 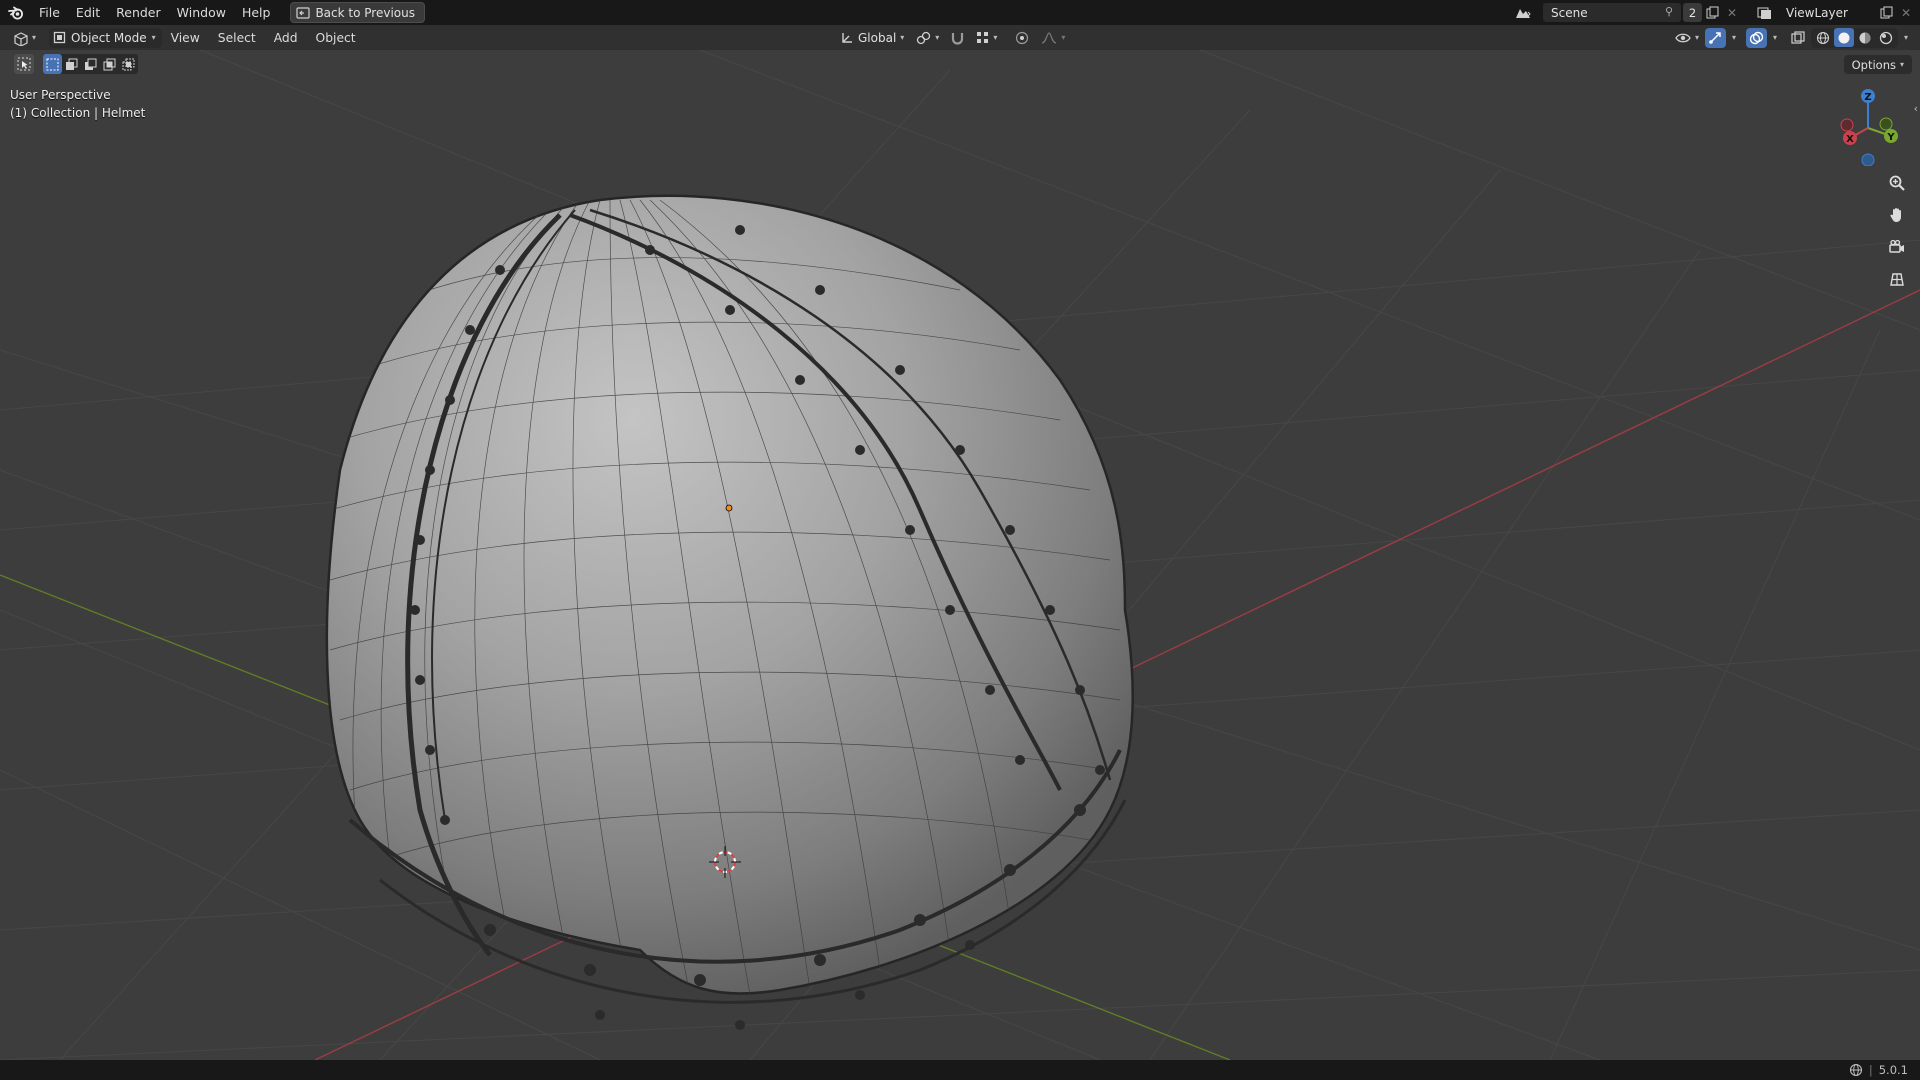 I want to click on material-preview-shading-icon, so click(x=1865, y=37).